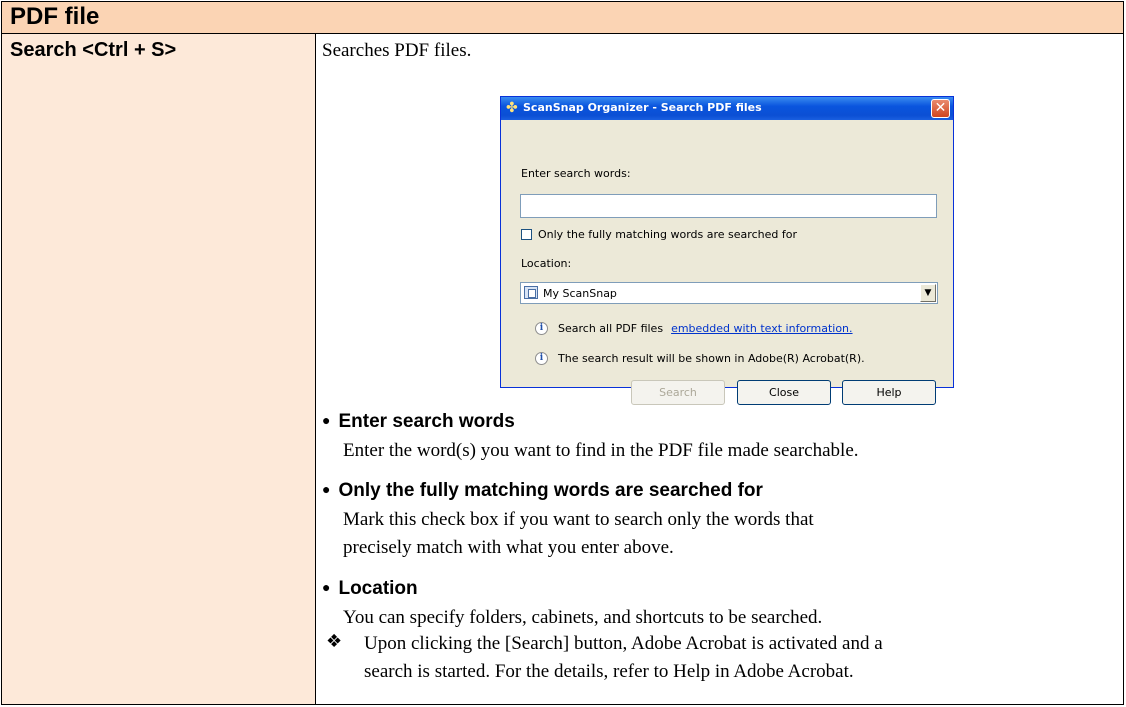 This screenshot has width=1126, height=707. I want to click on bullet-title: Location, so click(378, 588).